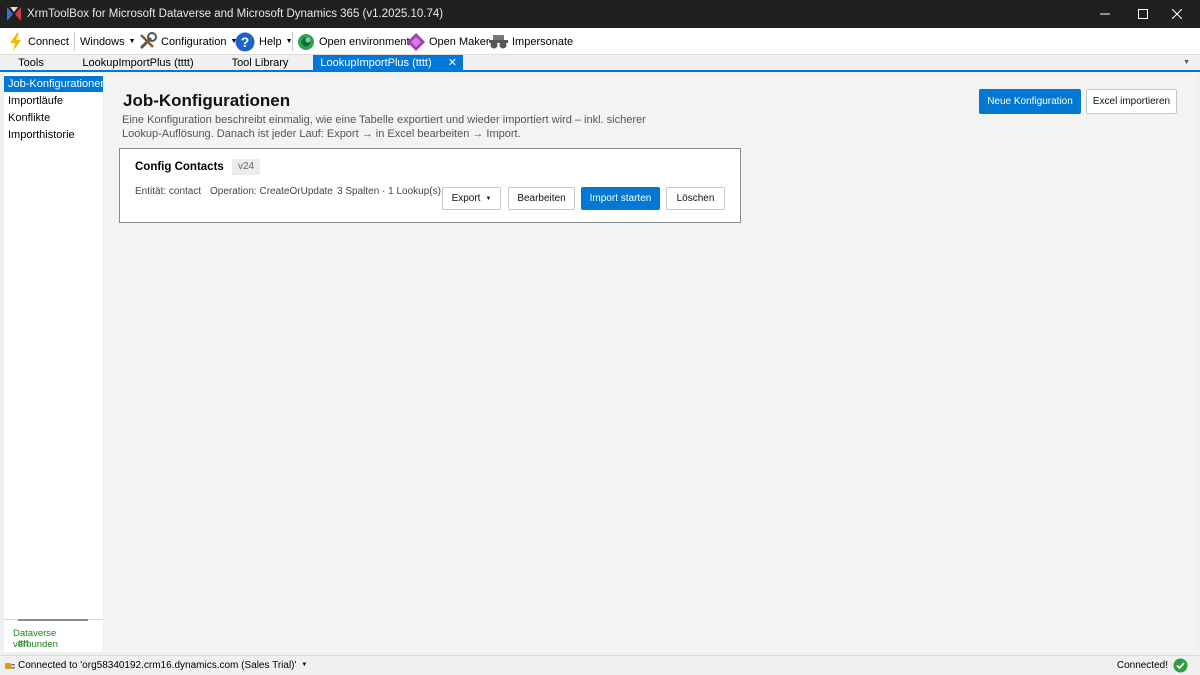 This screenshot has width=1200, height=675. Describe the element at coordinates (1180, 665) in the screenshot. I see `check-circle-icon` at that location.